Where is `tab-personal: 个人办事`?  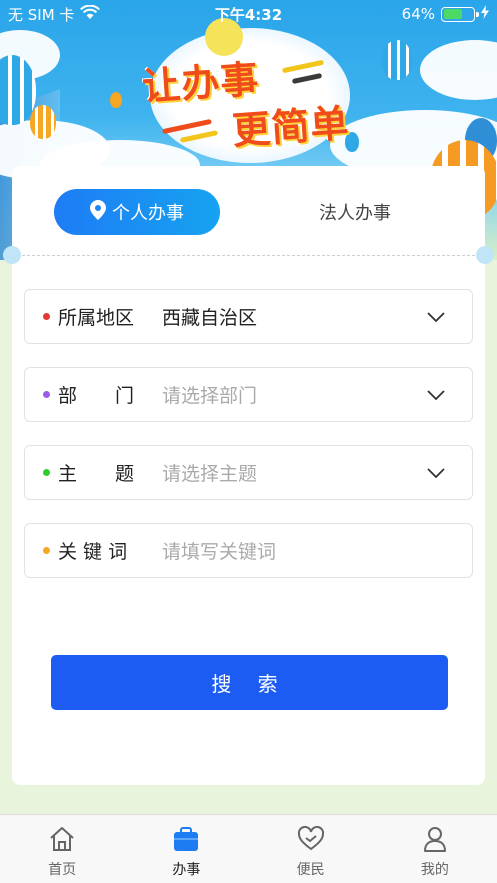 tab-personal: 个人办事 is located at coordinates (137, 212).